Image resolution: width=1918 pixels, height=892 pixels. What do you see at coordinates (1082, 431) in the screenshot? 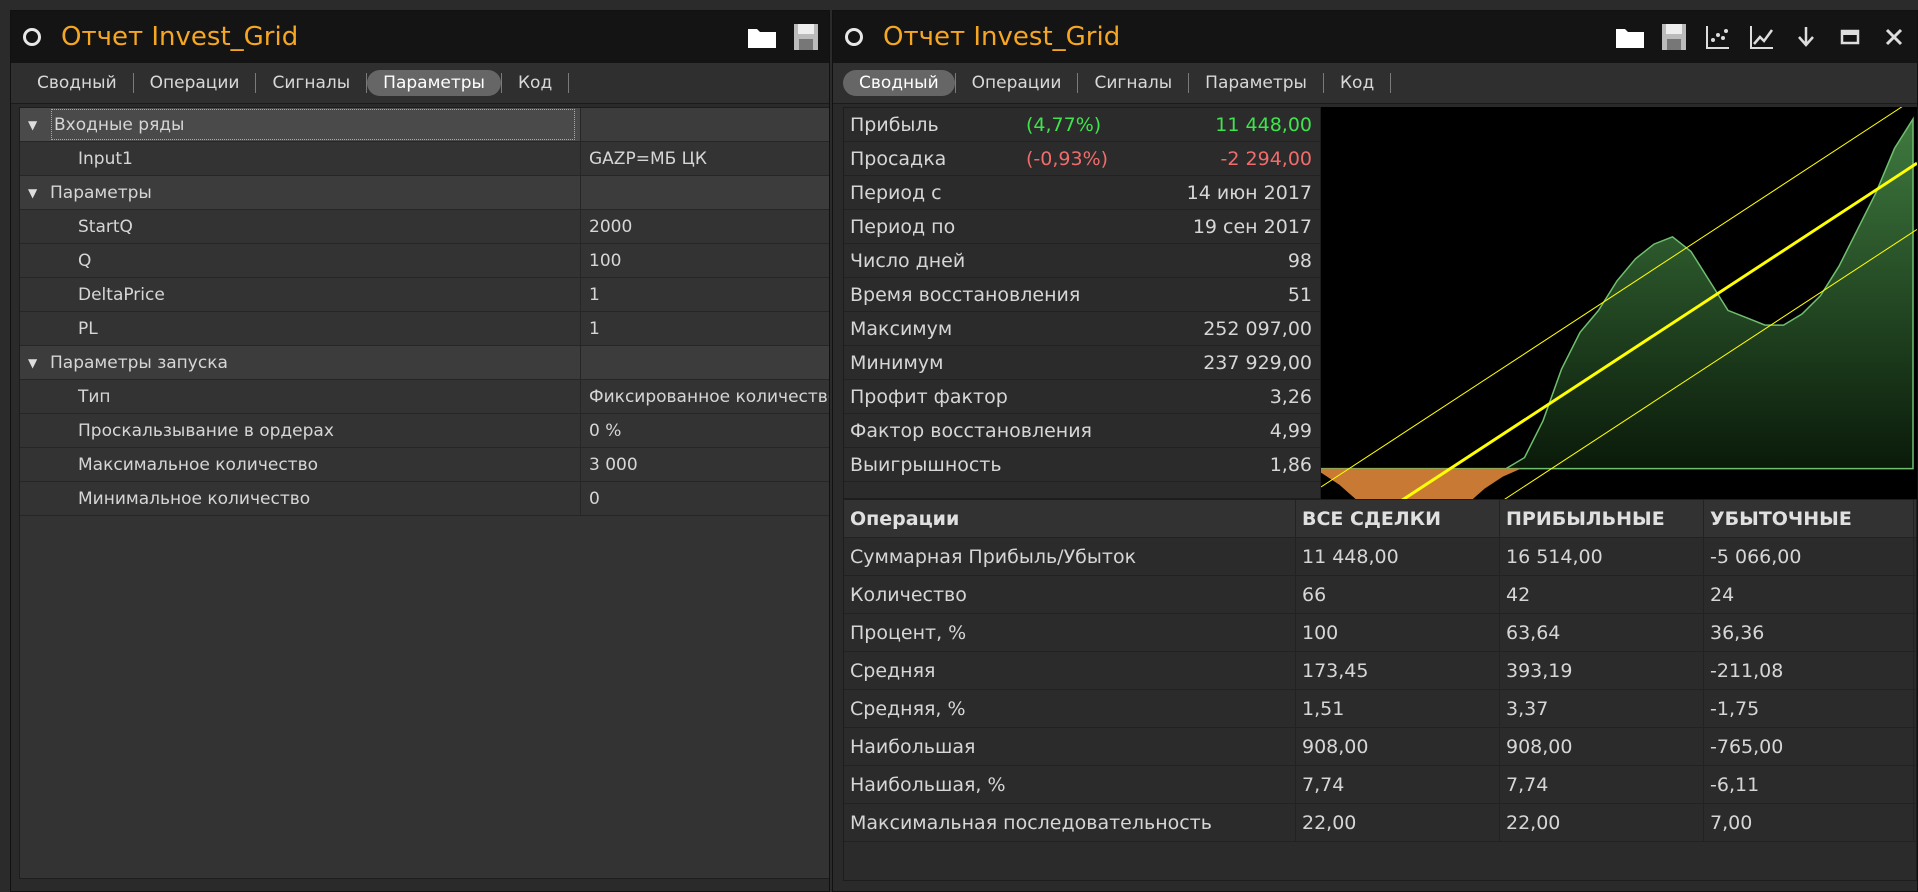
I see `stat-row: Фактор восстановления 4,99` at bounding box center [1082, 431].